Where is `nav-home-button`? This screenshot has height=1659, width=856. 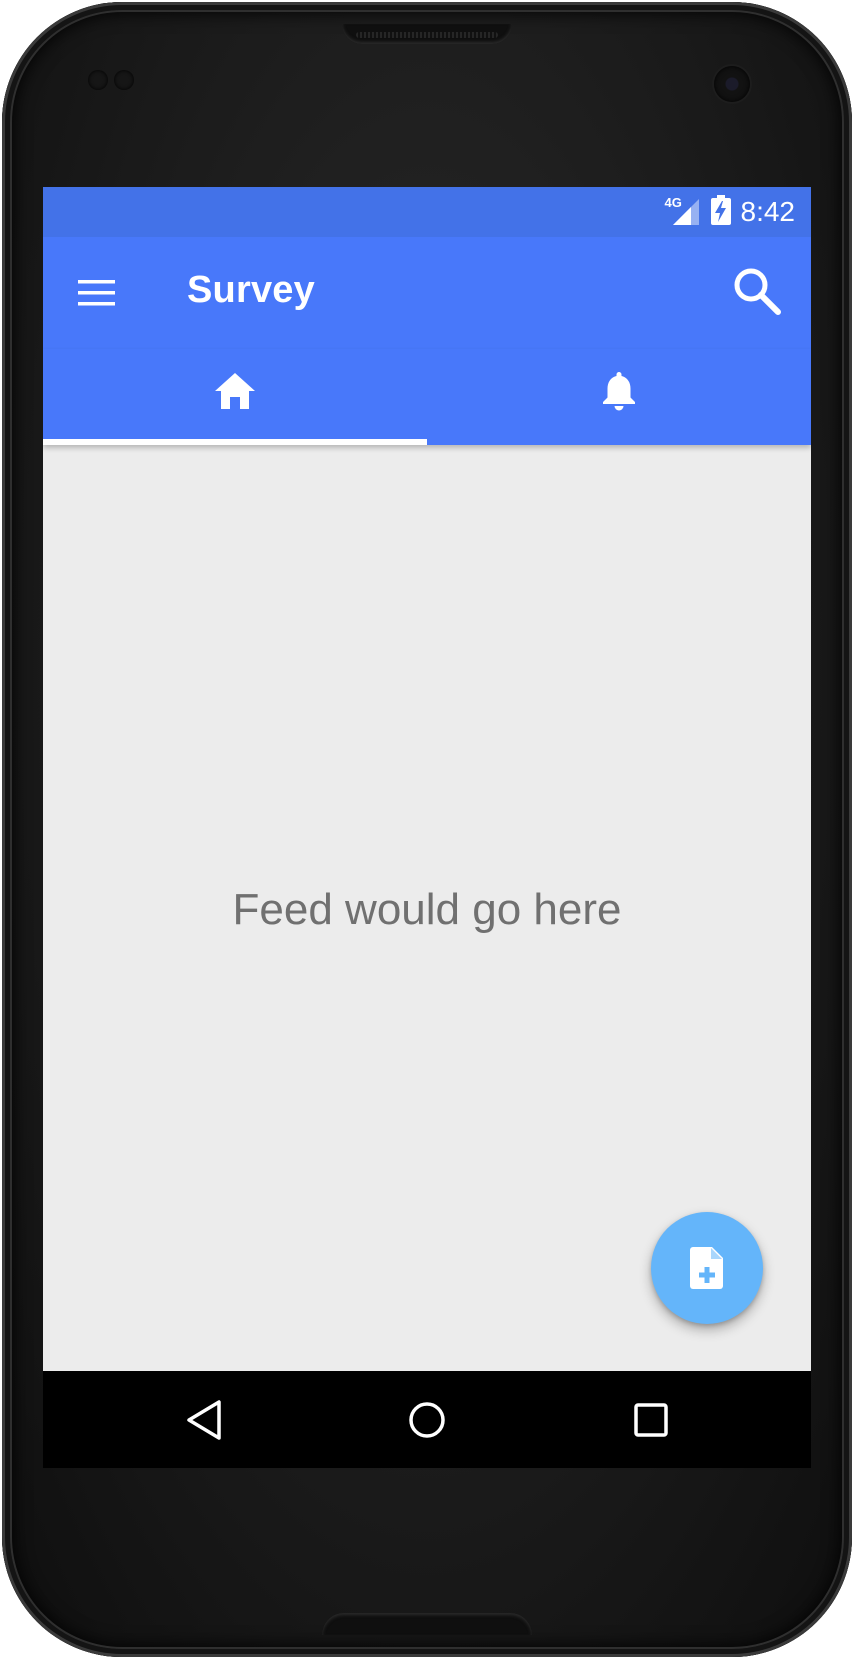
nav-home-button is located at coordinates (427, 1420).